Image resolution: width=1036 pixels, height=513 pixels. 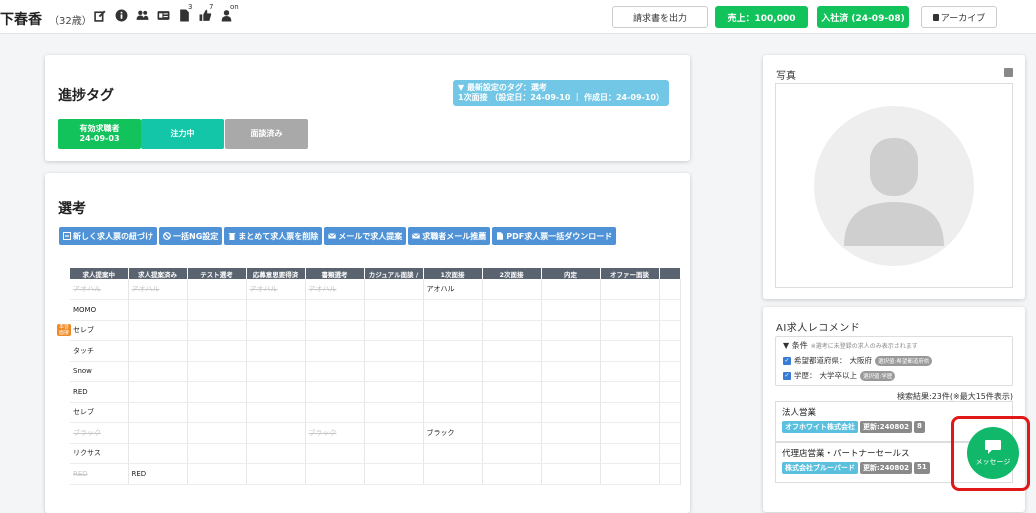 What do you see at coordinates (805, 375) in the screenshot?
I see `condition-education-label: 学歴：` at bounding box center [805, 375].